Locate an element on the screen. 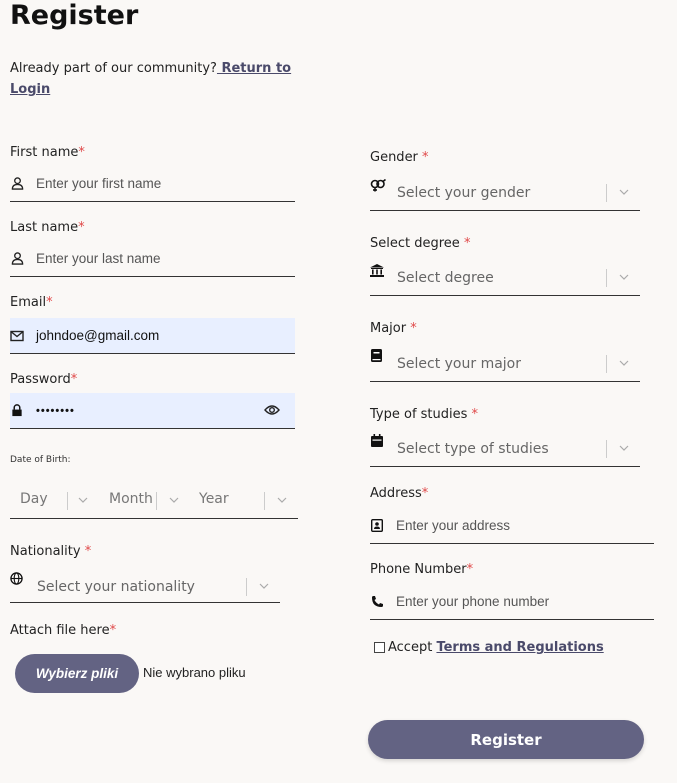 The height and width of the screenshot is (783, 677). accept-terms-label: Accept Terms and Regulations is located at coordinates (496, 647).